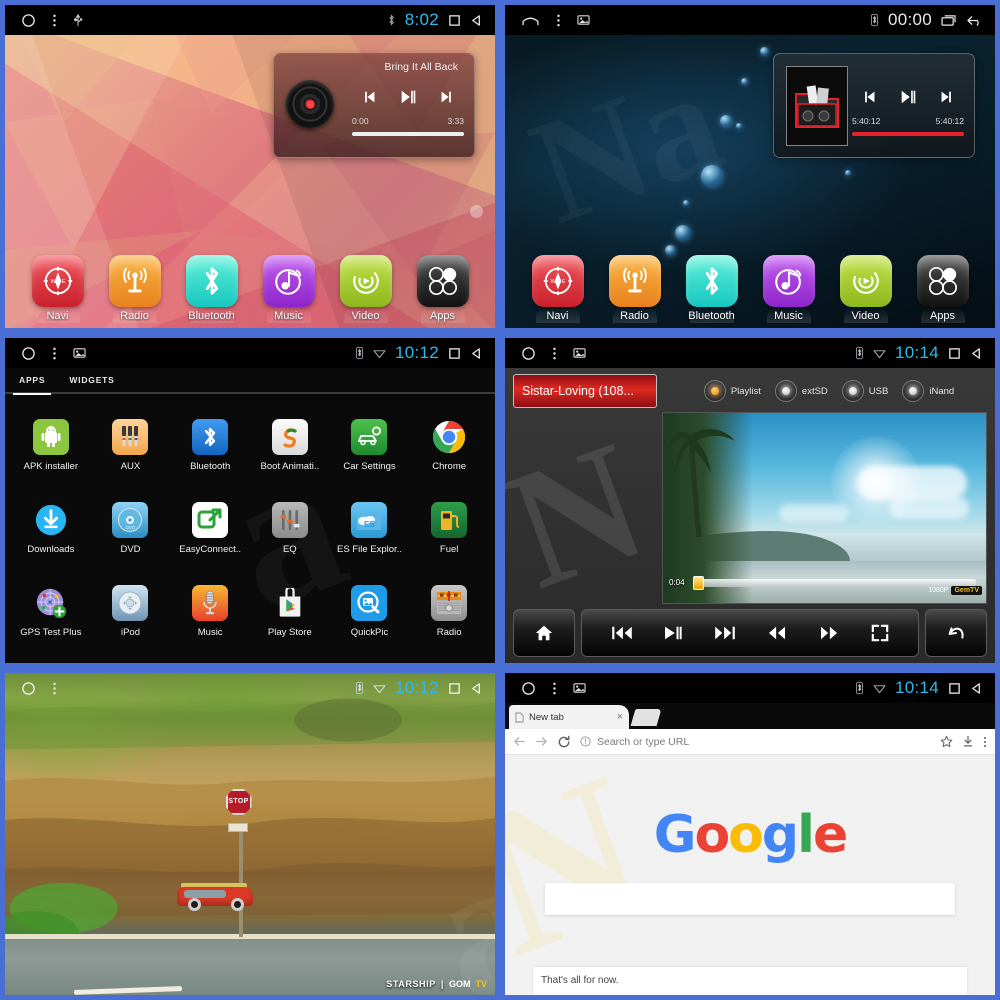 This screenshot has height=1000, width=1000. Describe the element at coordinates (530, 20) in the screenshot. I see `home-arch-icon` at that location.